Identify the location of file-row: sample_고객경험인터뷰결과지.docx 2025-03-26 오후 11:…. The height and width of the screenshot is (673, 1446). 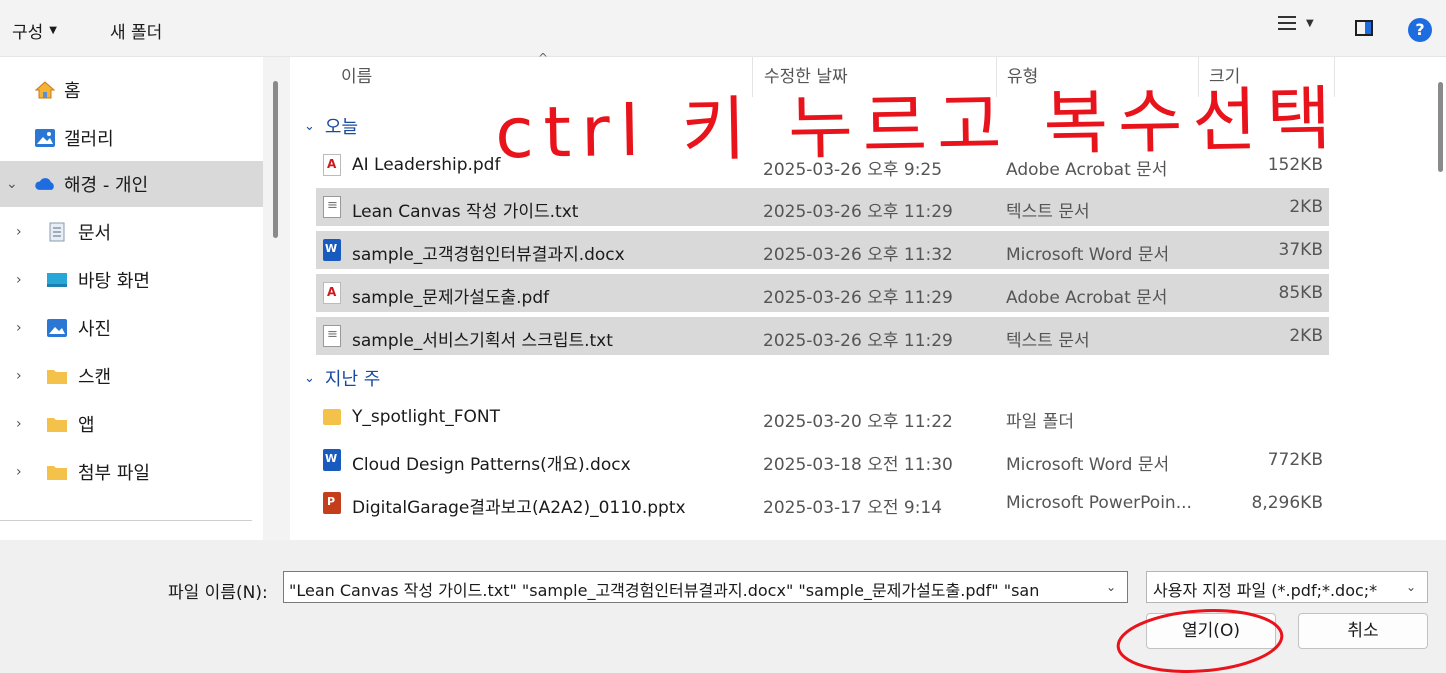
(822, 250).